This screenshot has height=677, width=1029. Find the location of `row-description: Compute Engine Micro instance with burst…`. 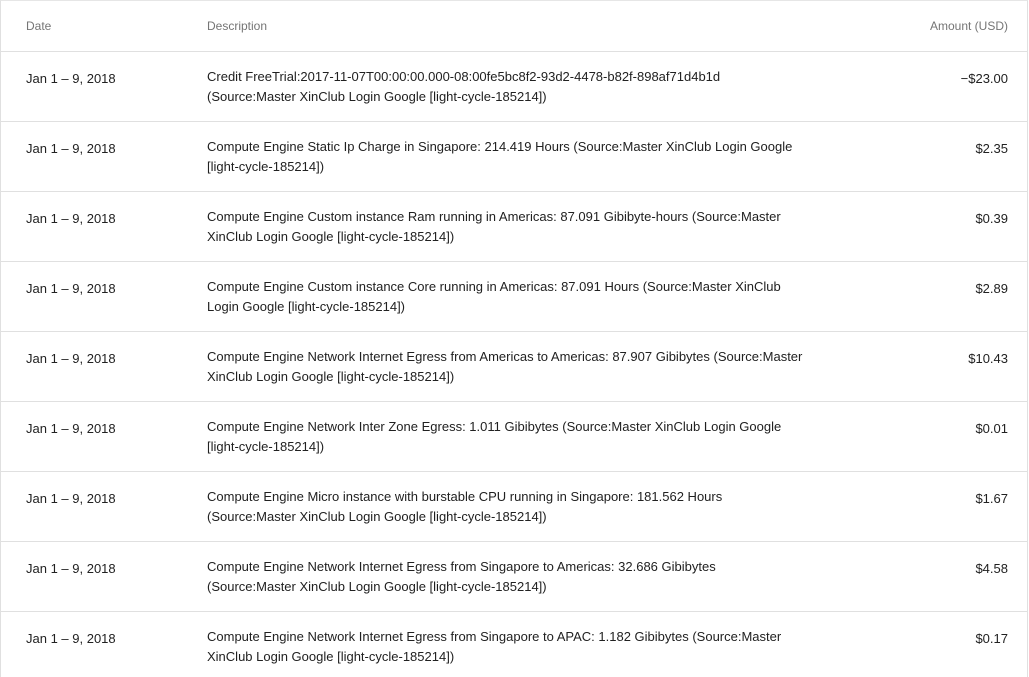

row-description: Compute Engine Micro instance with burst… is located at coordinates (465, 506).